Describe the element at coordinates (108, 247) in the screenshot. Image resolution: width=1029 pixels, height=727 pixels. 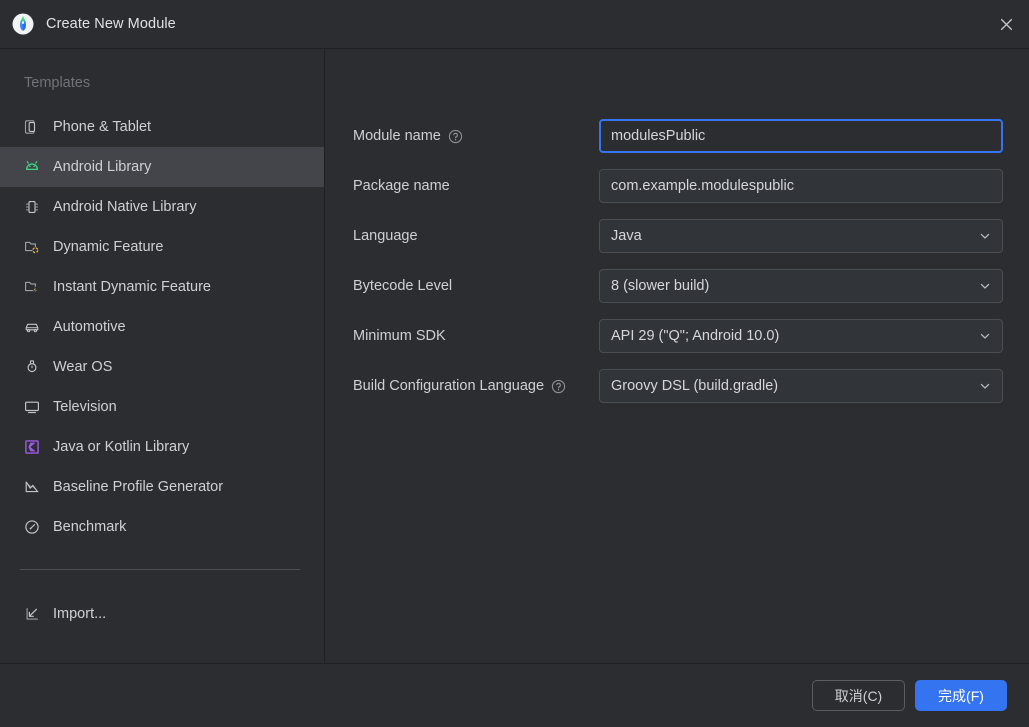
I see `sidebar-item-label: Dynamic Feature` at that location.